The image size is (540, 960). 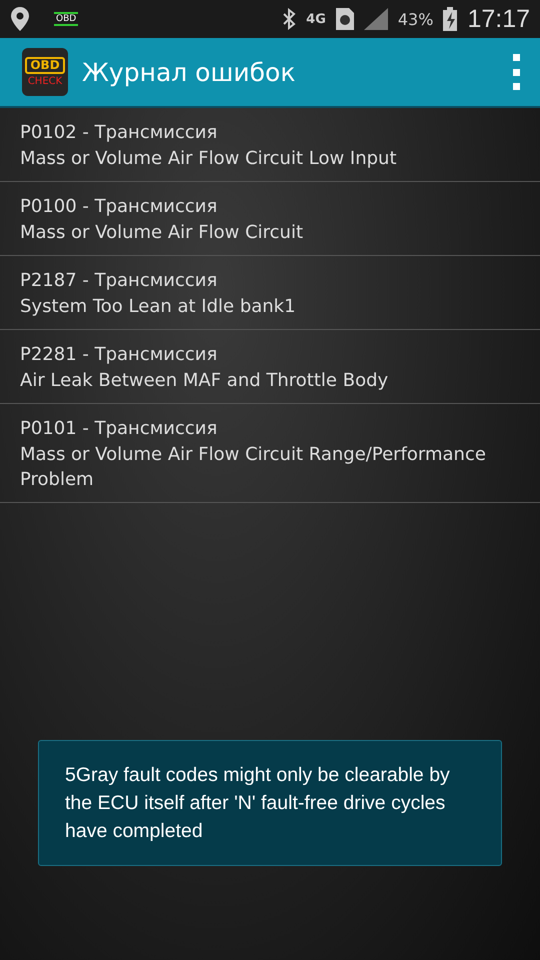 What do you see at coordinates (289, 19) in the screenshot?
I see `bluetooth-icon` at bounding box center [289, 19].